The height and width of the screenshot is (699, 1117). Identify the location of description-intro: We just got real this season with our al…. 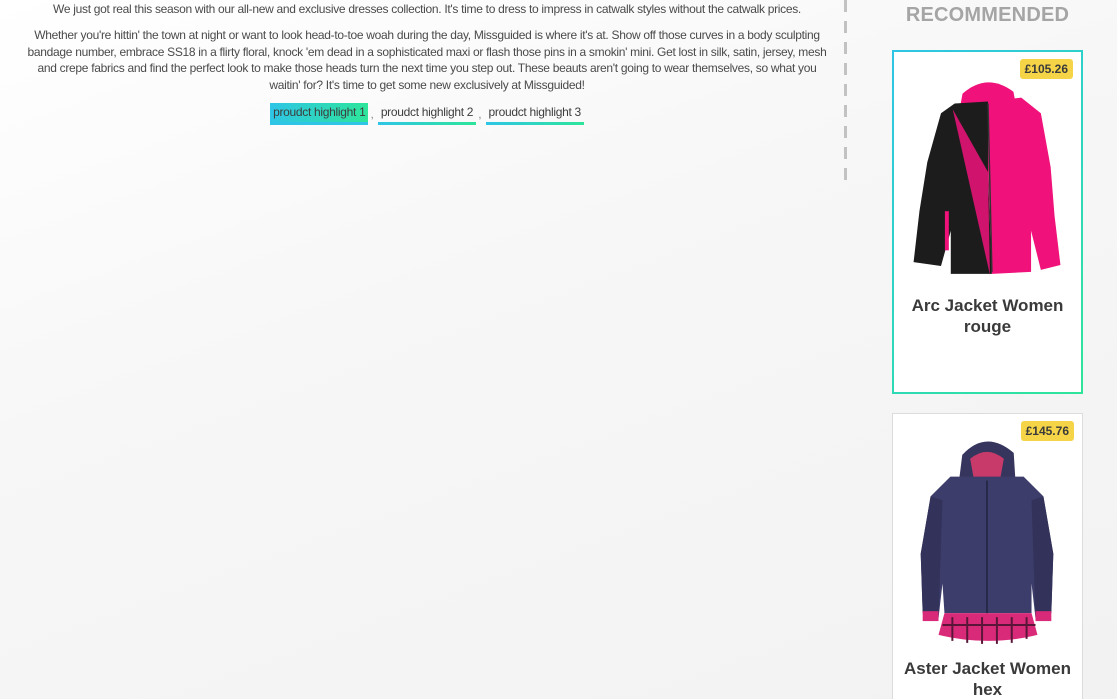
(427, 9).